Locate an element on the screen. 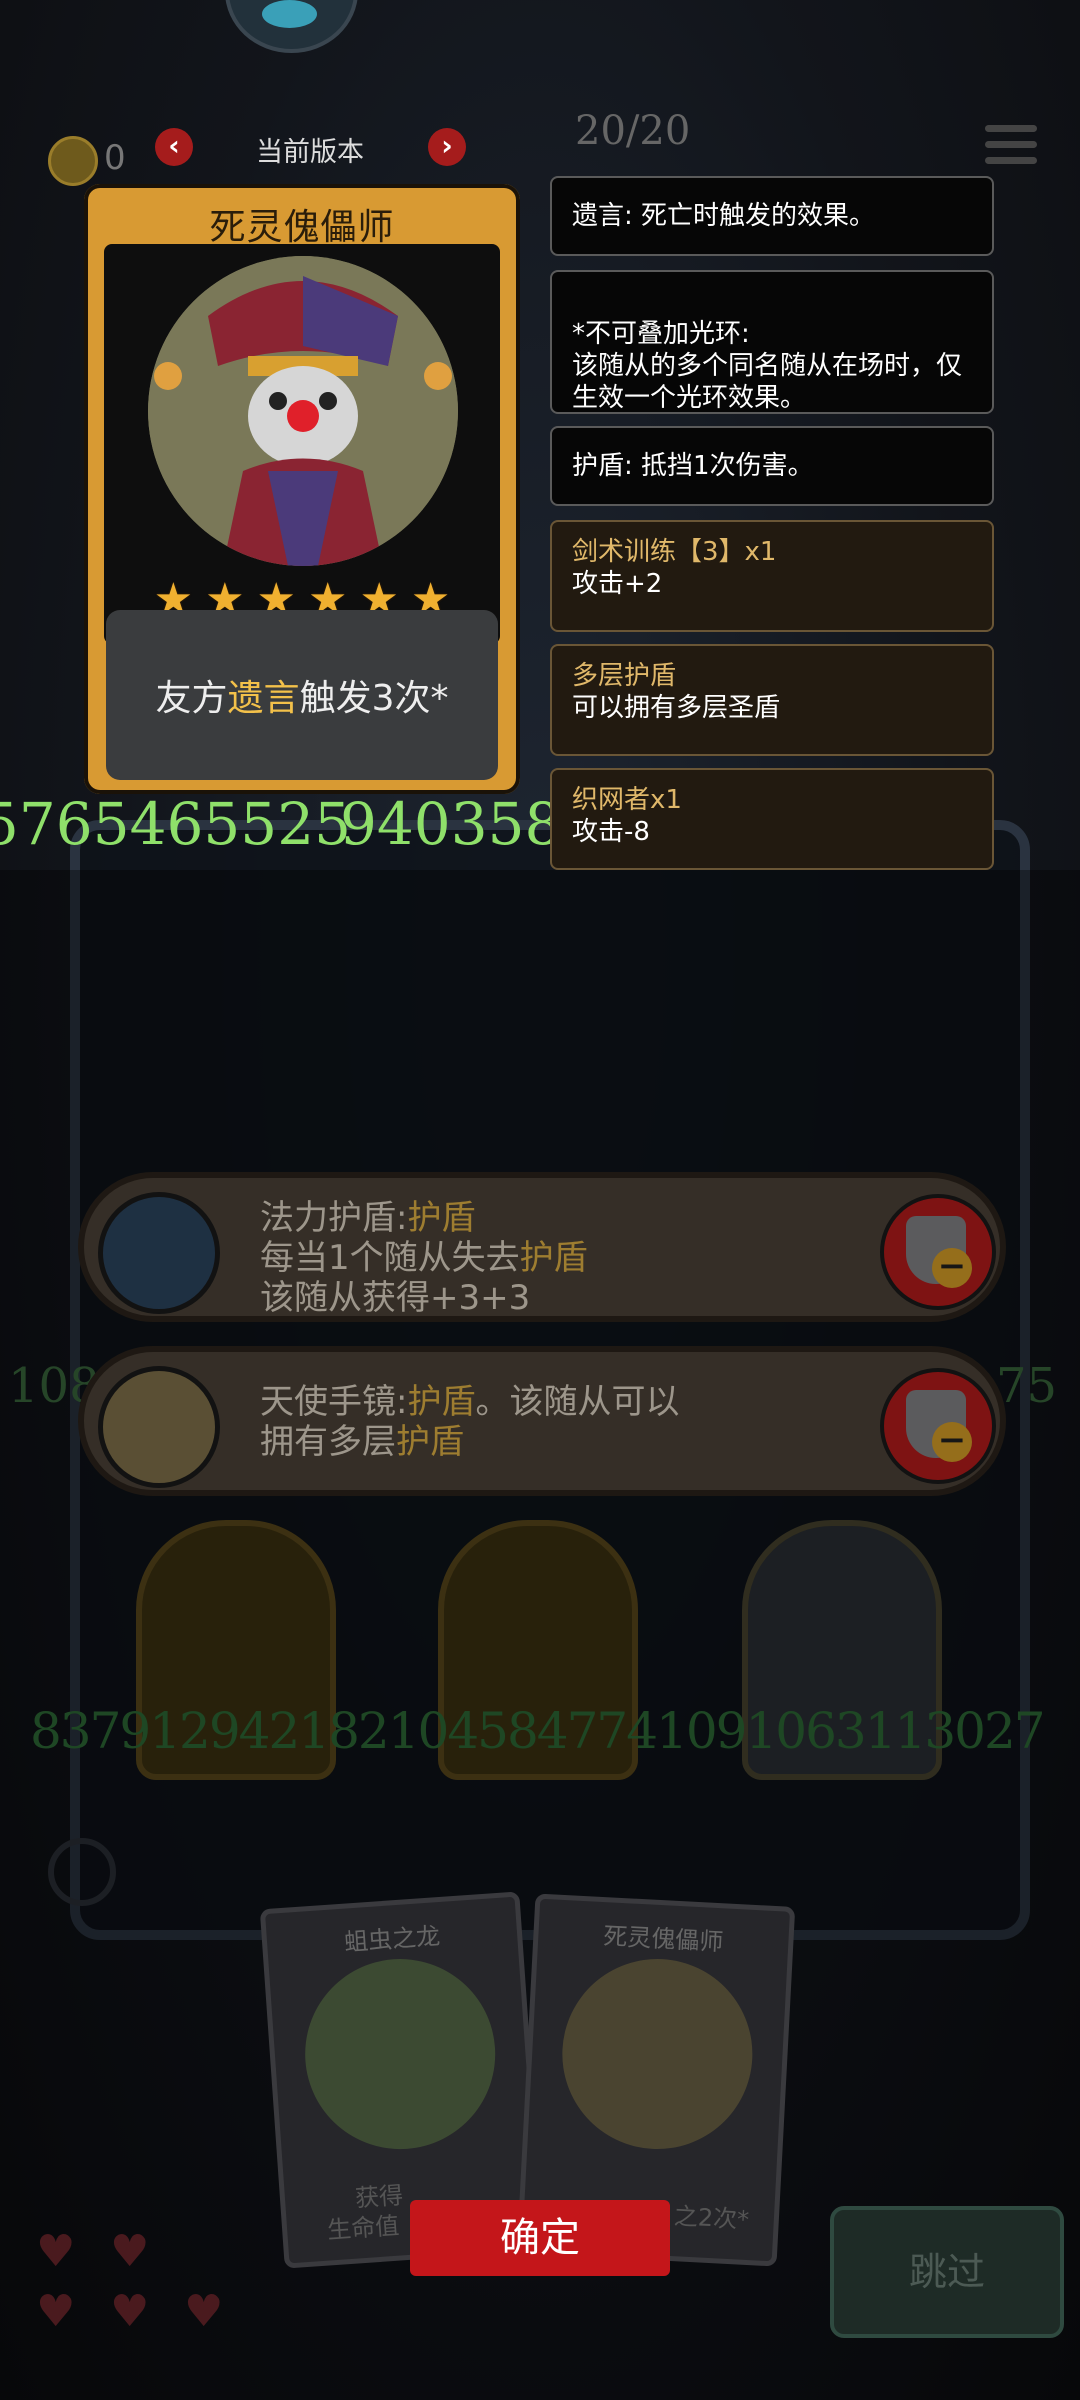 The image size is (1080, 2400). desc-suffix: 触发3次* is located at coordinates (374, 698).